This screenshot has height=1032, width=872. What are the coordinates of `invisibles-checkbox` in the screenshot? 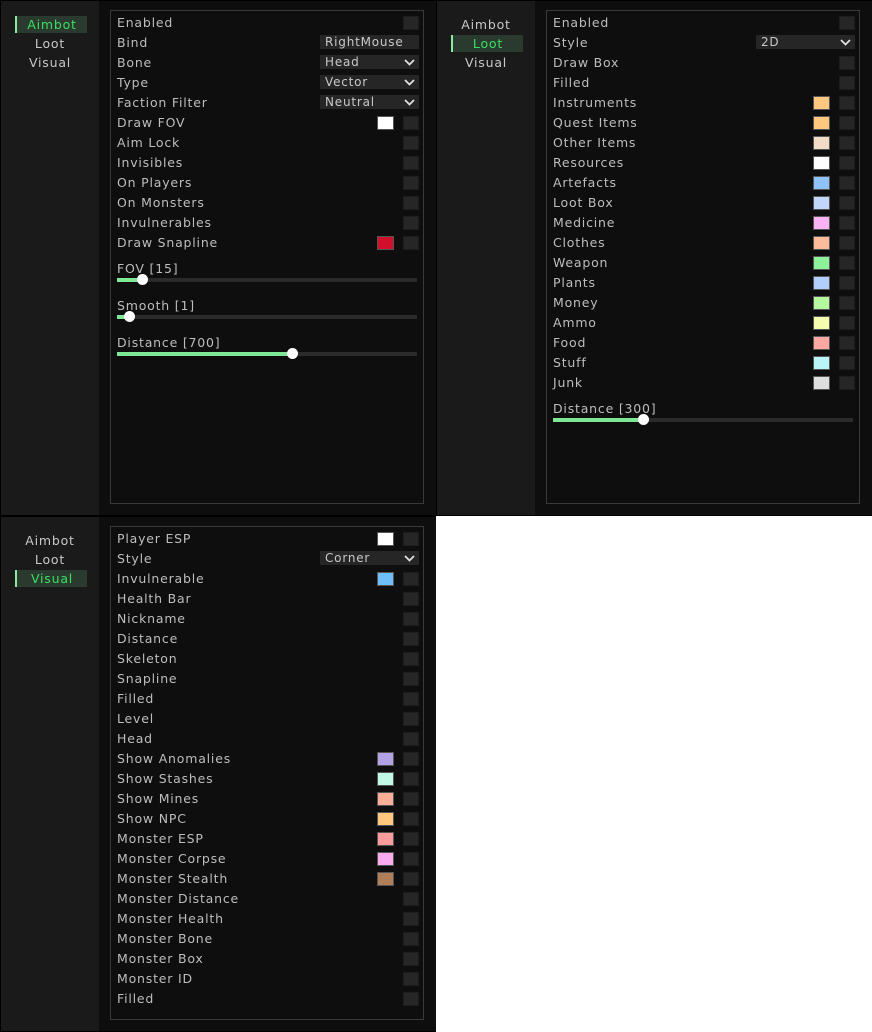 It's located at (411, 163).